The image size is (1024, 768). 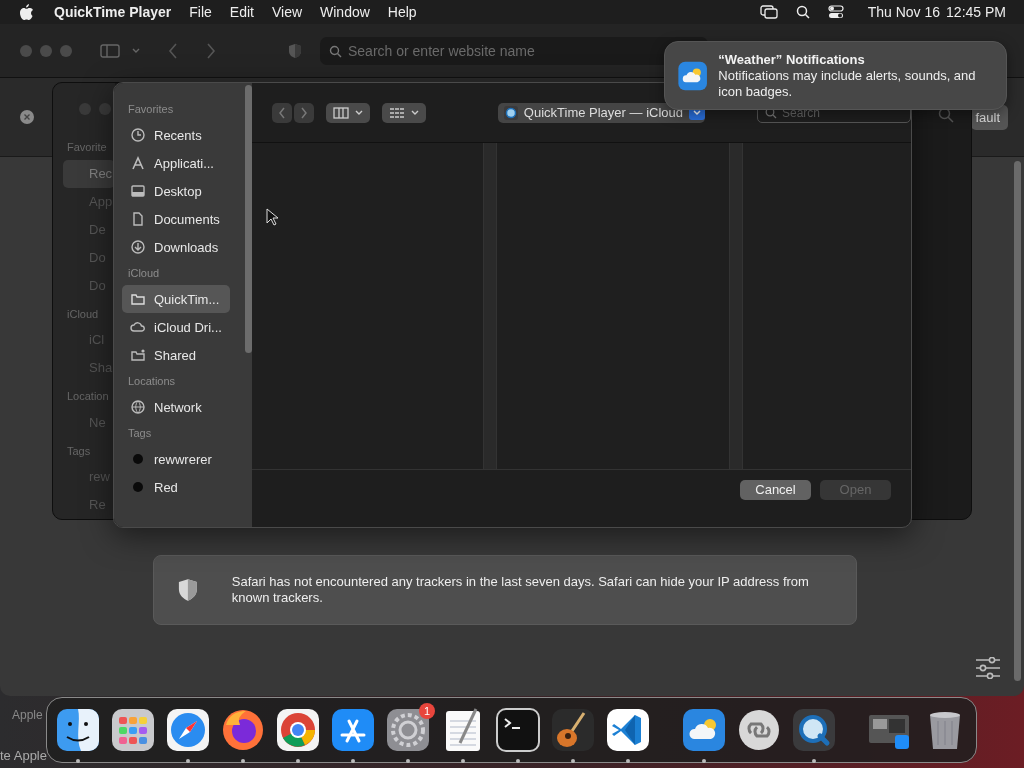 I want to click on sidebar-heading: Location, so click(x=88, y=397).